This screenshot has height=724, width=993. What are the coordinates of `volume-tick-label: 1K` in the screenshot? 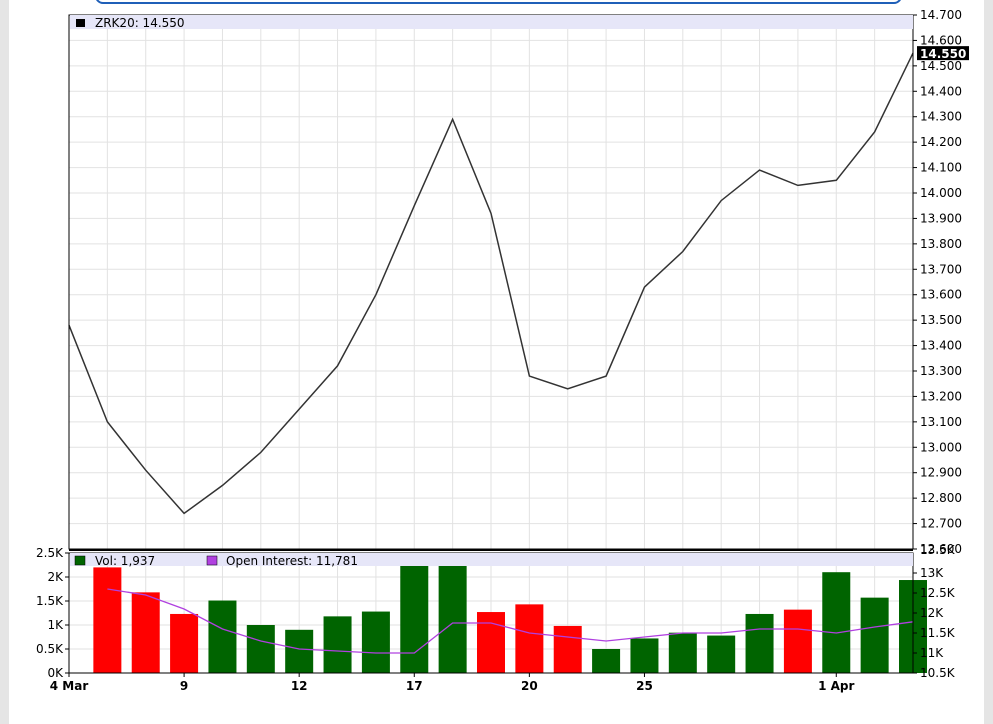 It's located at (55, 625).